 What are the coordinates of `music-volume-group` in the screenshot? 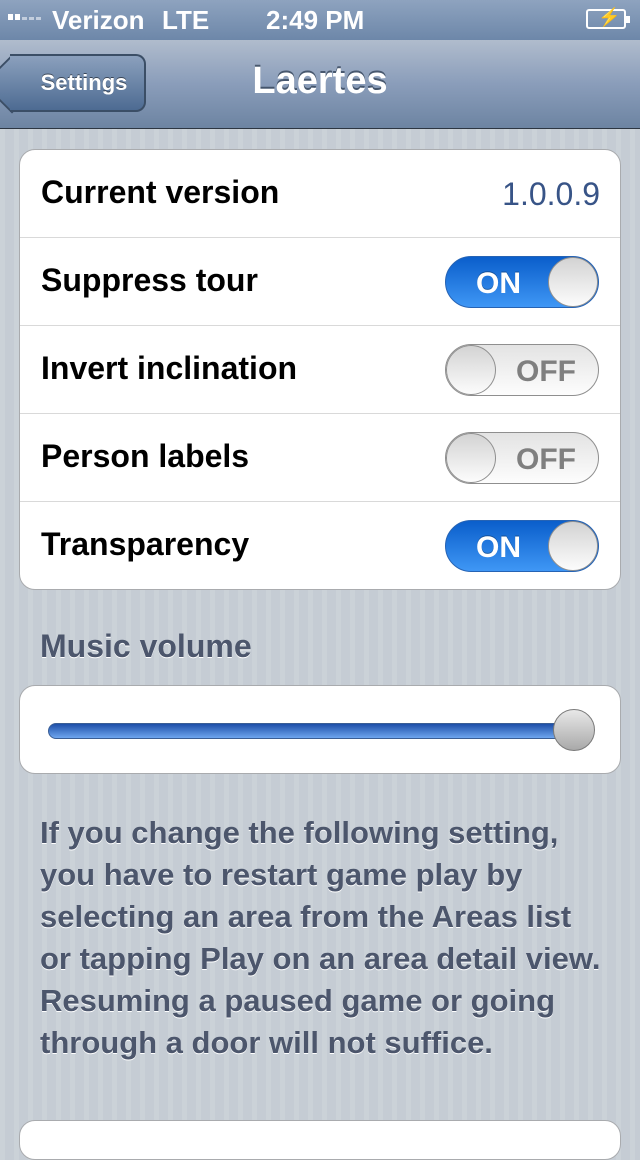 It's located at (320, 729).